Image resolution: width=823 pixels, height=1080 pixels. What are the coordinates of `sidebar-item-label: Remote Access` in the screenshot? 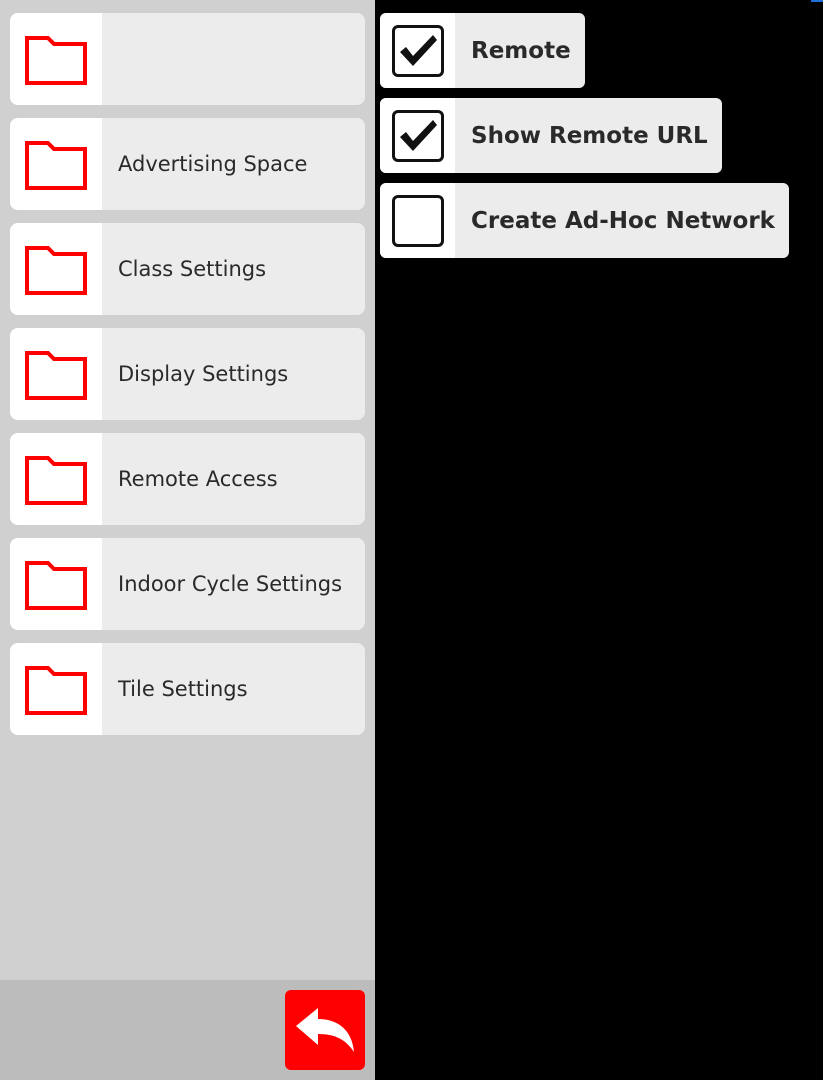 It's located at (198, 479).